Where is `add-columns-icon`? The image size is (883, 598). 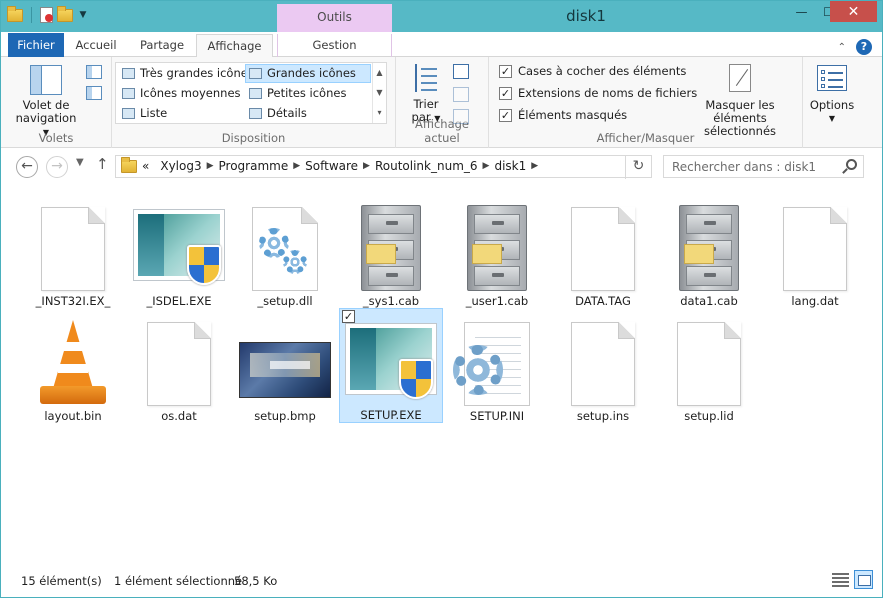 add-columns-icon is located at coordinates (461, 94).